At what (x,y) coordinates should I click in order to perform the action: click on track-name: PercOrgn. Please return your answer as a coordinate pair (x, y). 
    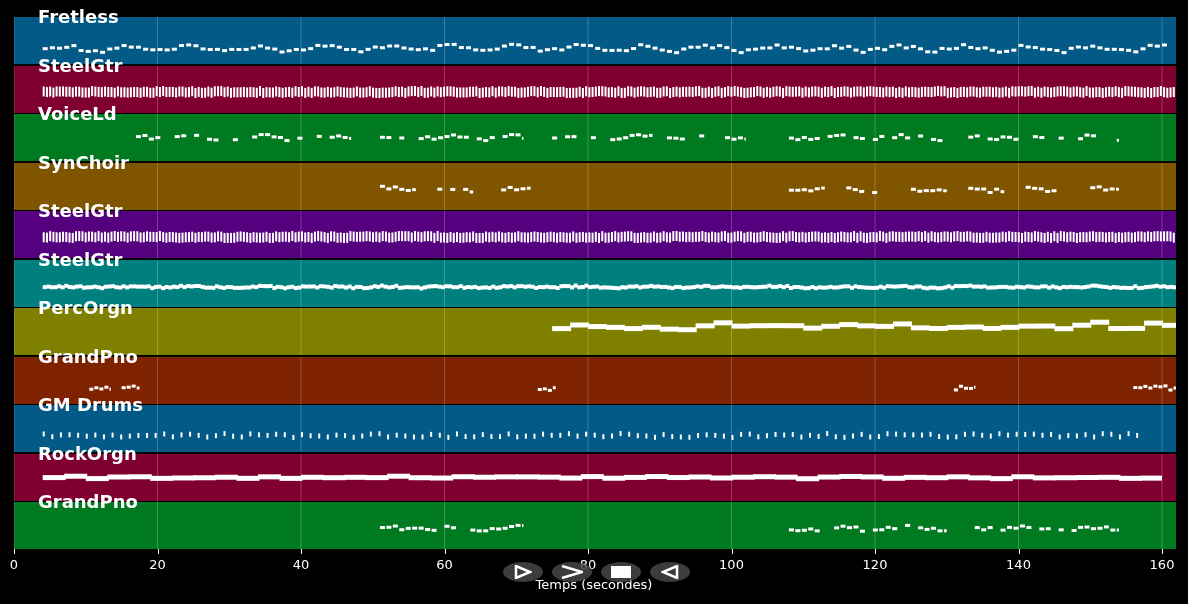
    Looking at the image, I should click on (85, 308).